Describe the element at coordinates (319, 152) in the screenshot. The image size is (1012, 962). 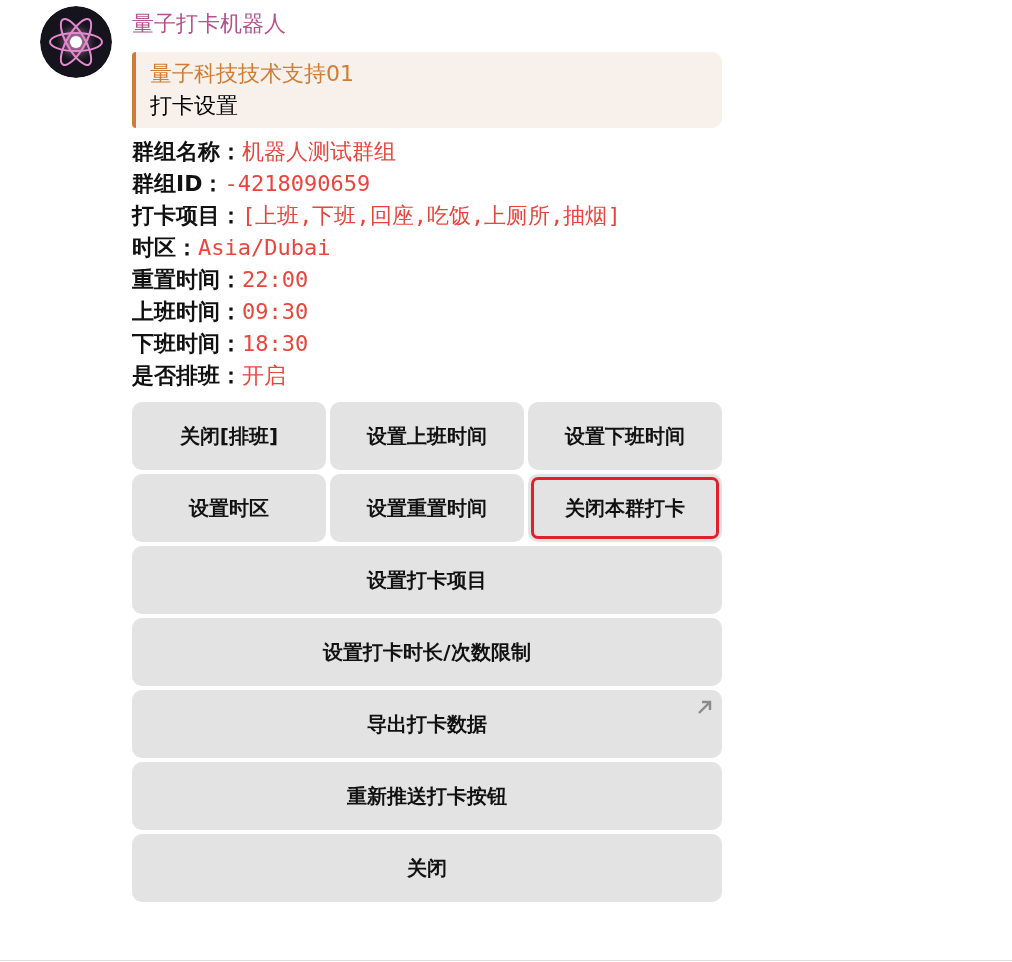
I see `field-value: 机器人测试群组` at that location.